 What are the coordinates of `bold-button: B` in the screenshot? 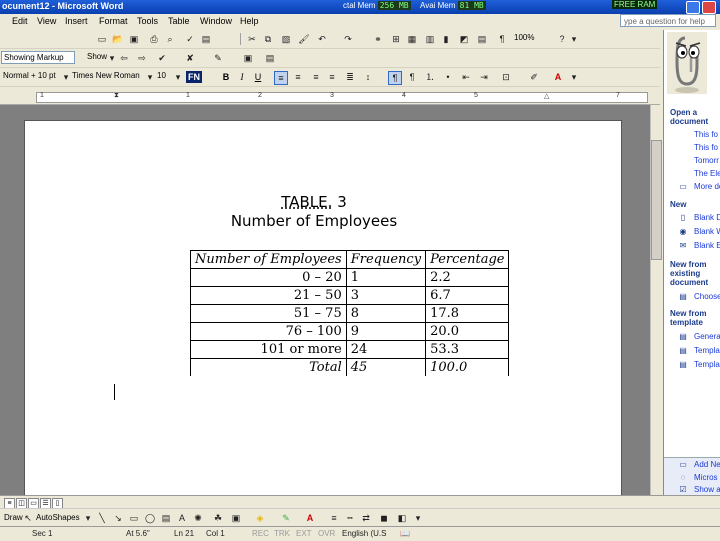 It's located at (226, 77).